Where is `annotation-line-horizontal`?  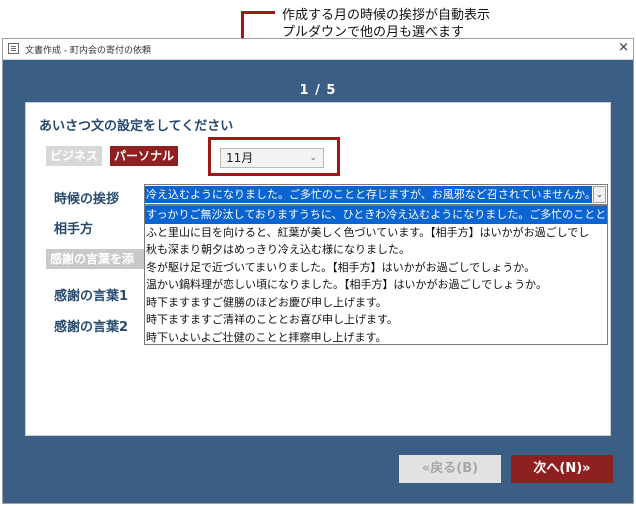
annotation-line-horizontal is located at coordinates (258, 12).